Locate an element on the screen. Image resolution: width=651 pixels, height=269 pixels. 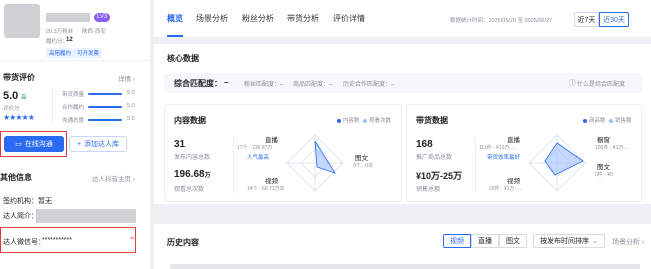
history-thumb-strip is located at coordinates (405, 266).